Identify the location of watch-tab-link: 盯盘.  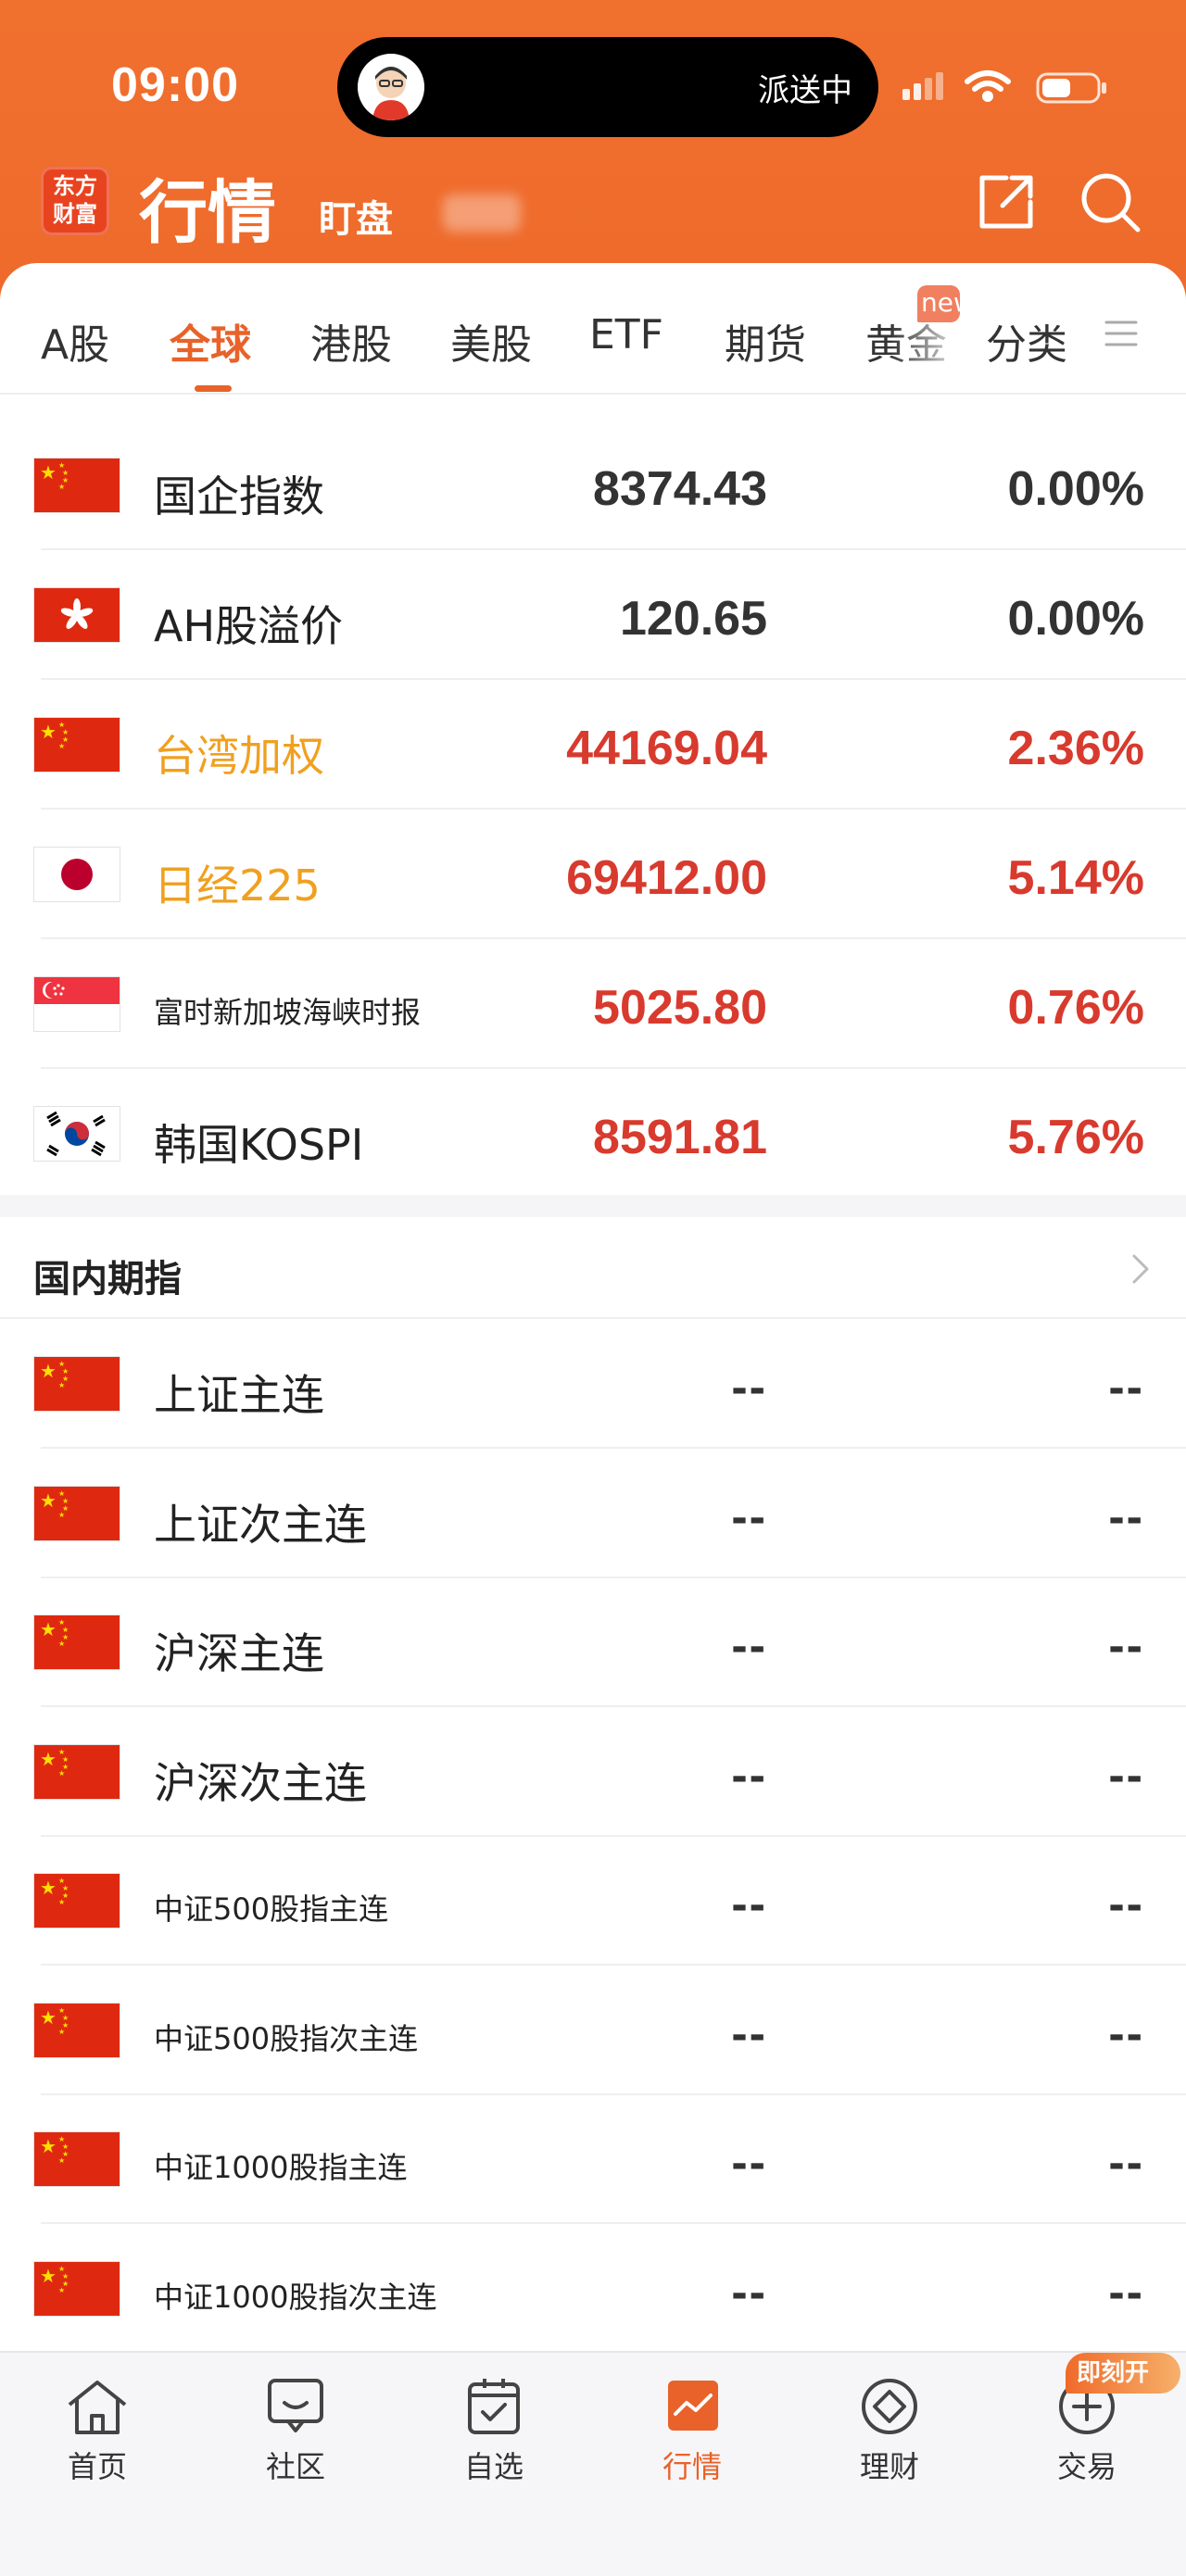
(356, 216).